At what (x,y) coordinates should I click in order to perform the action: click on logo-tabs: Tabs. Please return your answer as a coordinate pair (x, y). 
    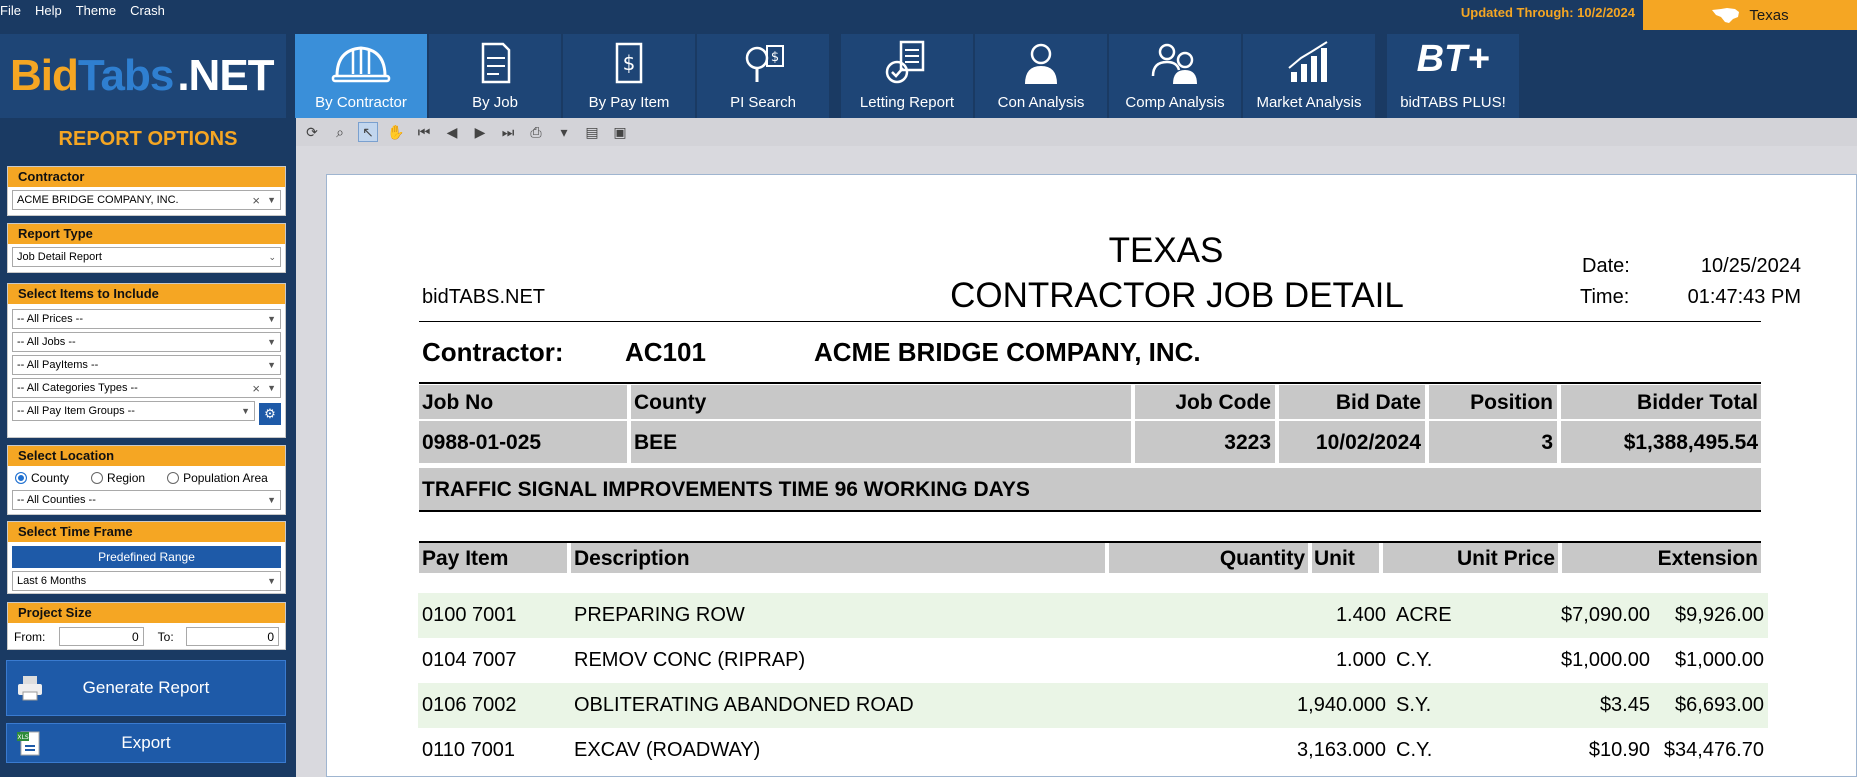
    Looking at the image, I should click on (125, 75).